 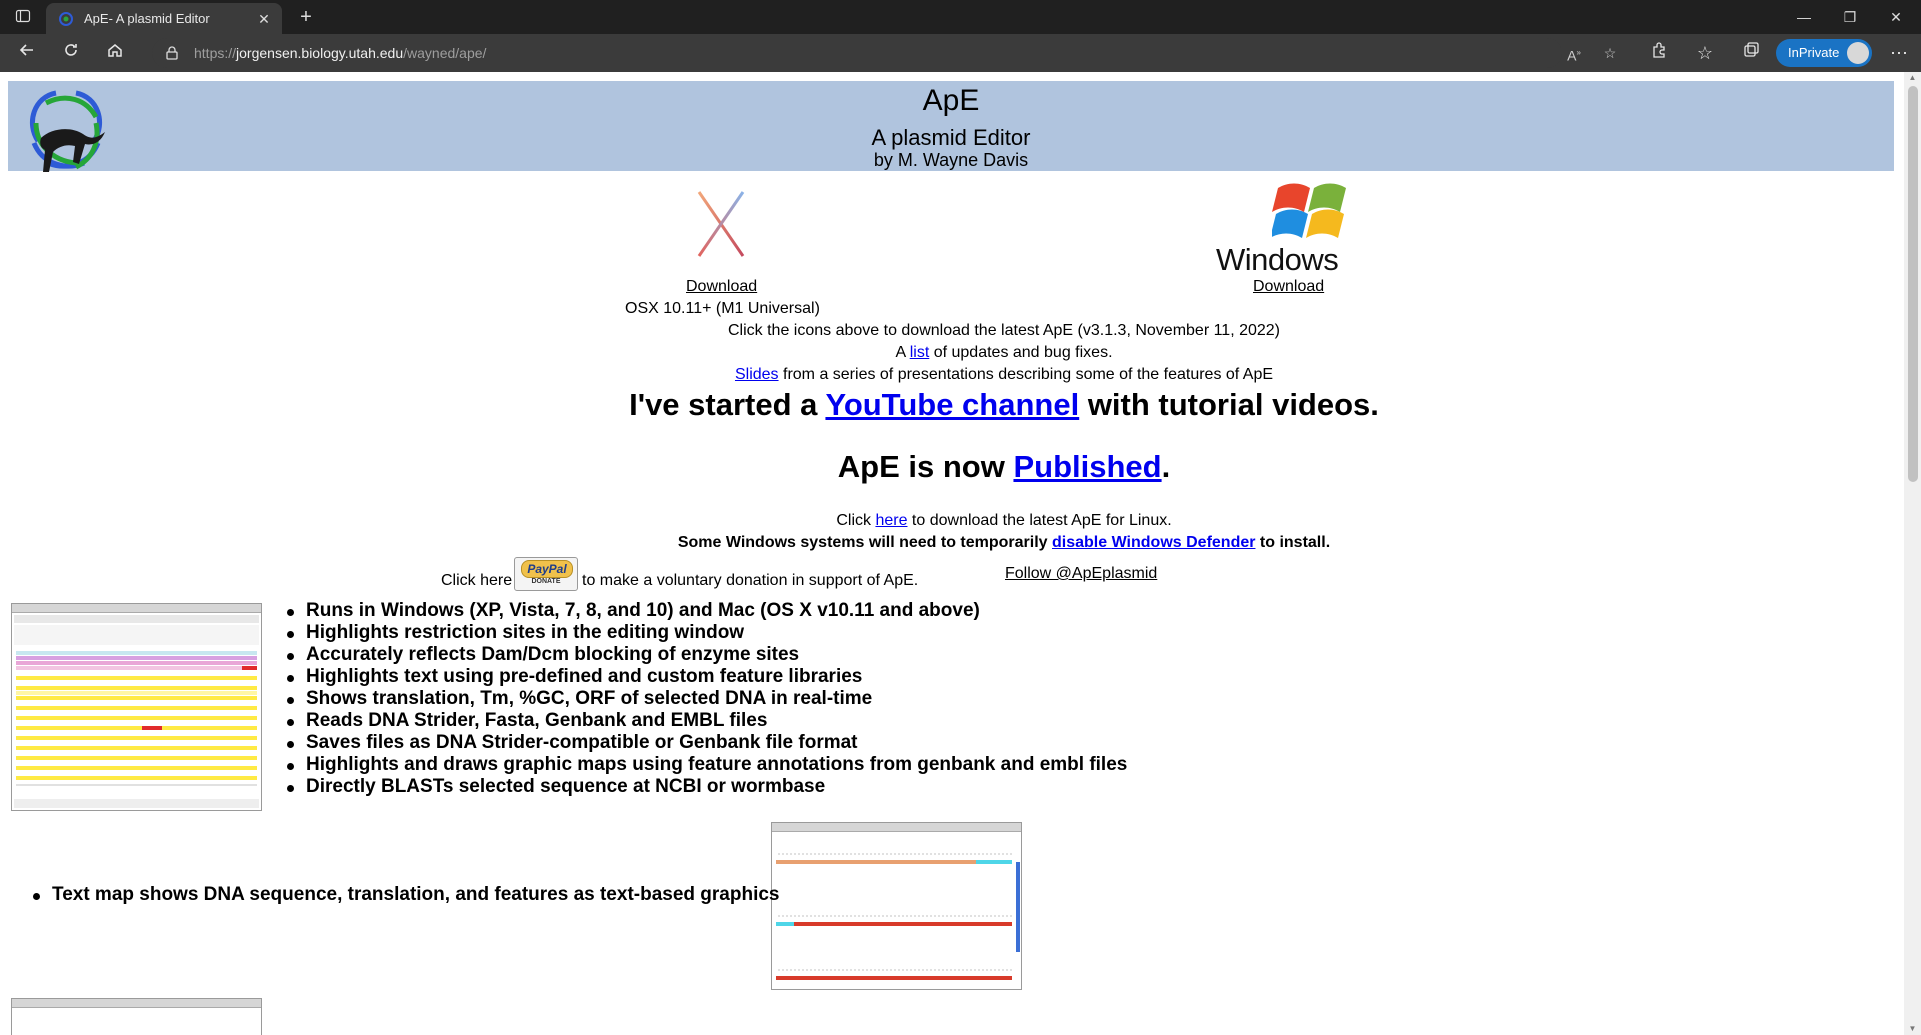 What do you see at coordinates (306, 17) in the screenshot?
I see `new-tab-icon: +` at bounding box center [306, 17].